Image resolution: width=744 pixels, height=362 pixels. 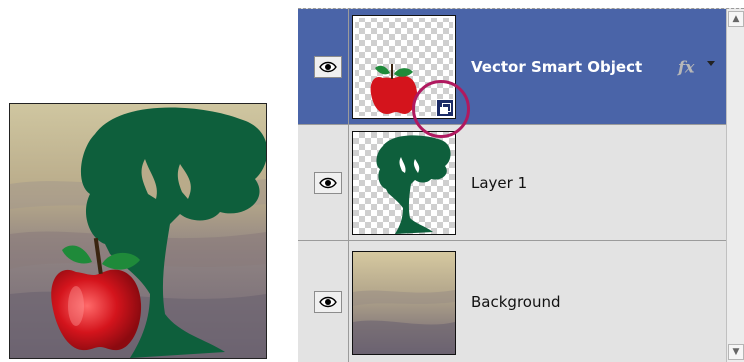 I want to click on smart-object-callout-ring, so click(x=441, y=109).